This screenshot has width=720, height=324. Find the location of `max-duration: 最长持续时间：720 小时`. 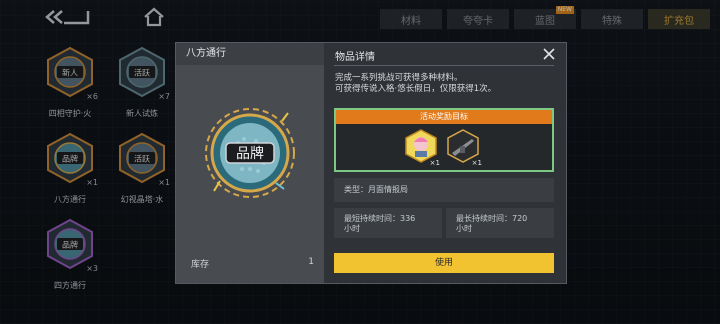

max-duration: 最长持续时间：720 小时 is located at coordinates (500, 223).